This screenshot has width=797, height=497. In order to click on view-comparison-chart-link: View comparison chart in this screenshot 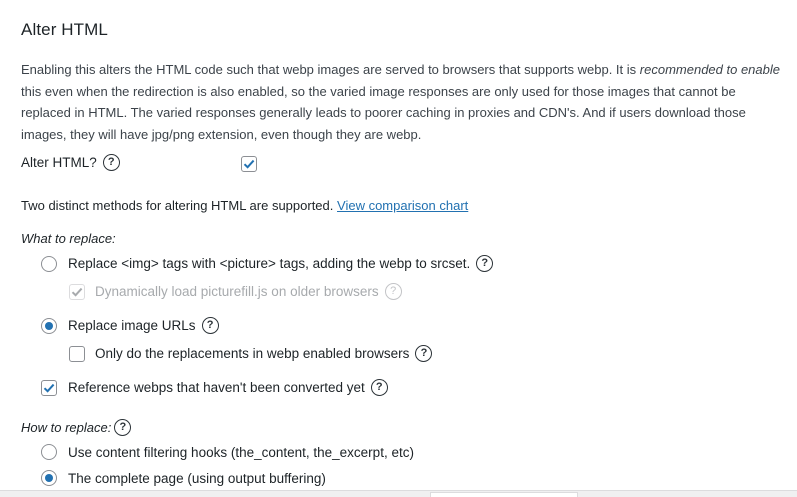, I will do `click(402, 205)`.